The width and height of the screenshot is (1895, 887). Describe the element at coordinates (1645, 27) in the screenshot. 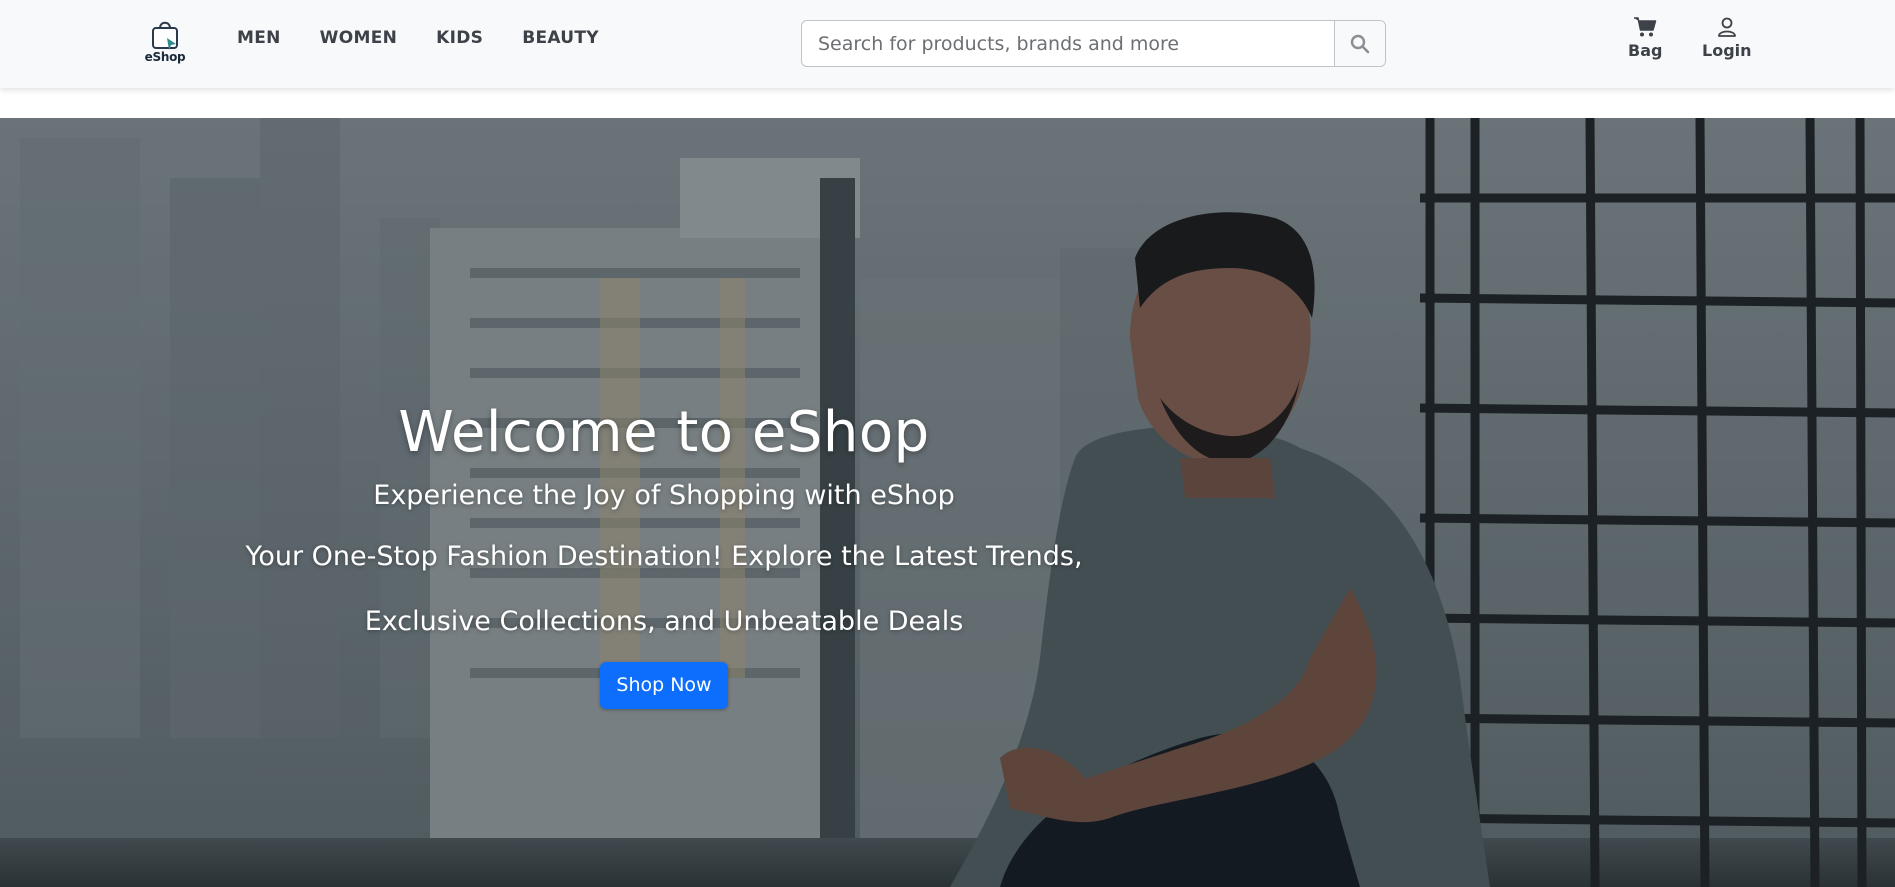

I see `cart-icon` at that location.